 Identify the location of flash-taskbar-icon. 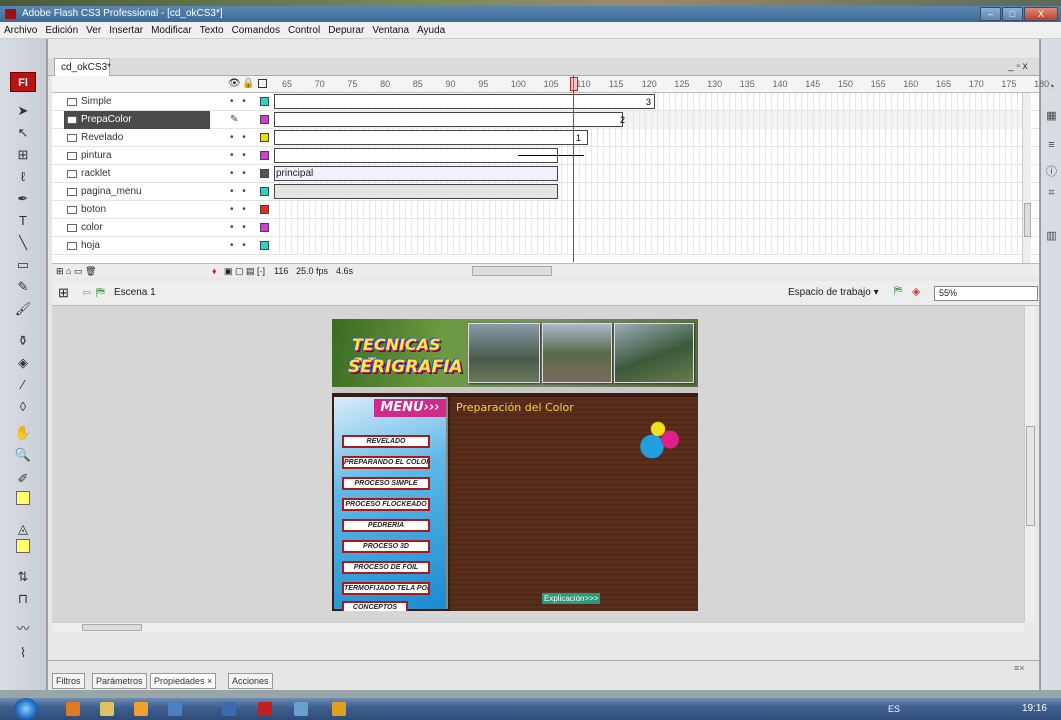
(265, 709).